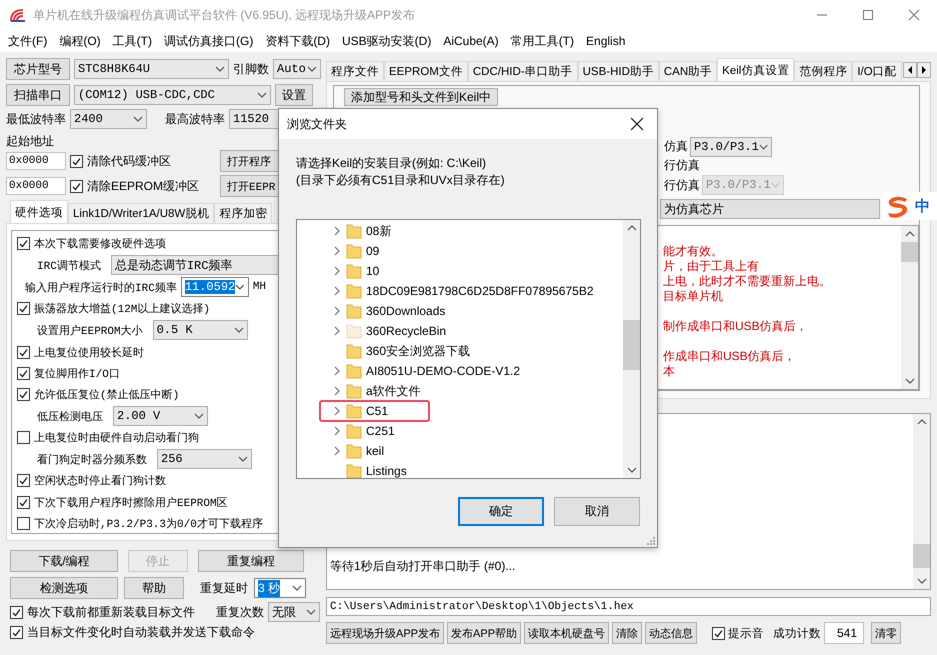 Image resolution: width=937 pixels, height=655 pixels. What do you see at coordinates (373, 271) in the screenshot?
I see `folder-name: 10` at bounding box center [373, 271].